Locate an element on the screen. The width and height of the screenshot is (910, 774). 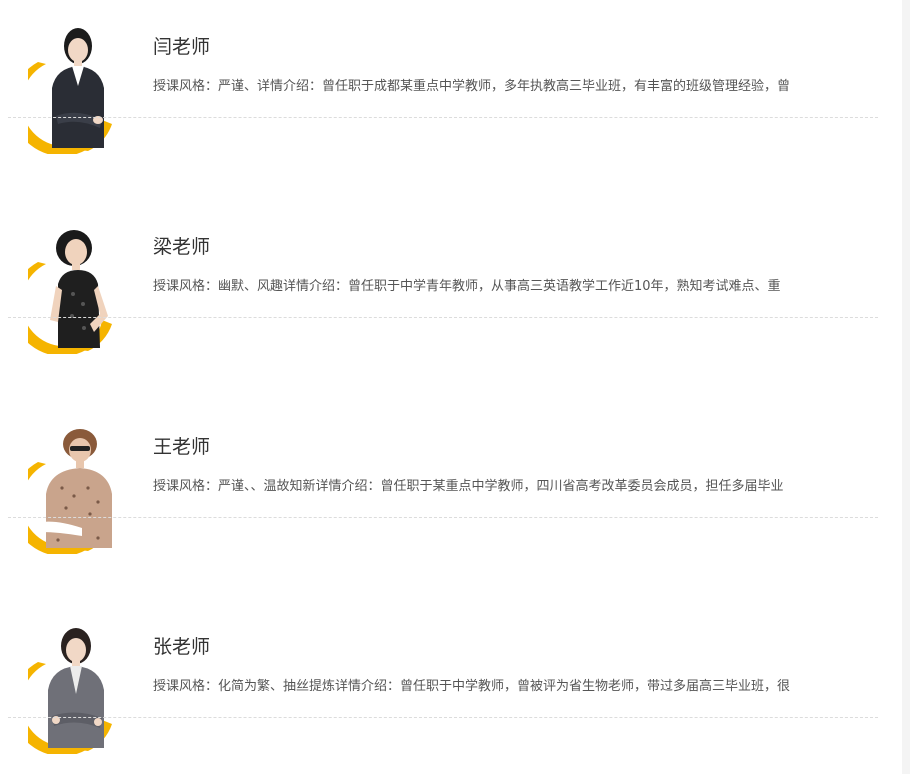
teacher-name: 闫老师 is located at coordinates (181, 47).